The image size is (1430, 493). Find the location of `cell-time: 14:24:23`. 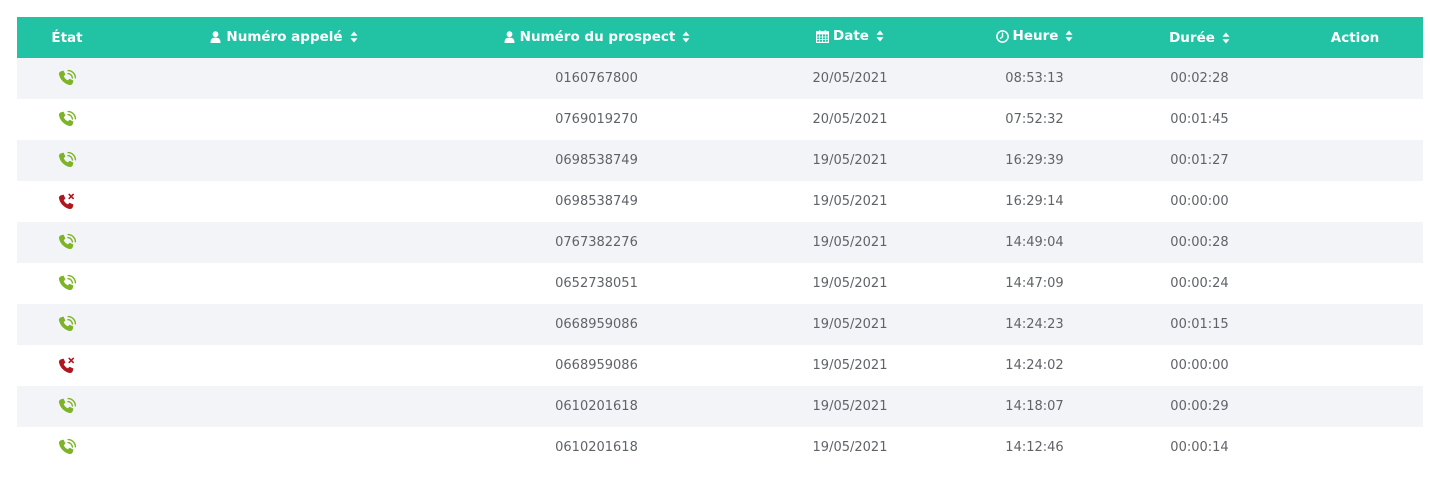

cell-time: 14:24:23 is located at coordinates (1034, 324).